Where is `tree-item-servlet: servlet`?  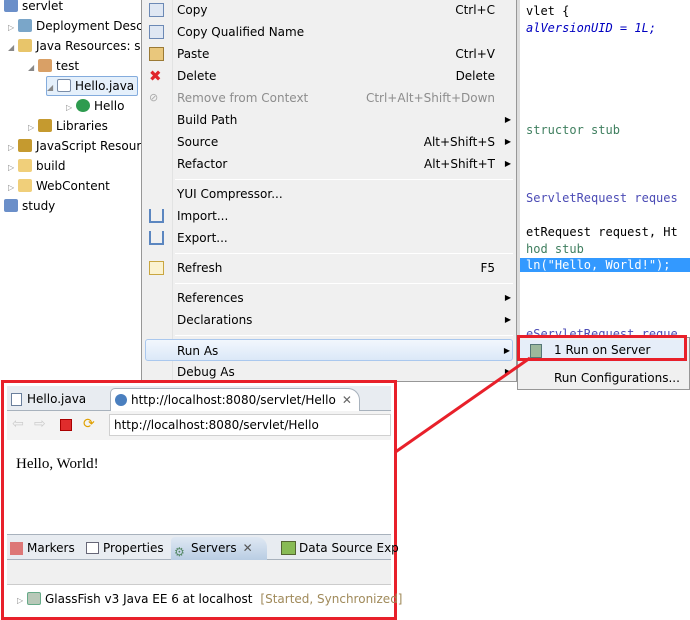
tree-item-servlet: servlet is located at coordinates (33, 8).